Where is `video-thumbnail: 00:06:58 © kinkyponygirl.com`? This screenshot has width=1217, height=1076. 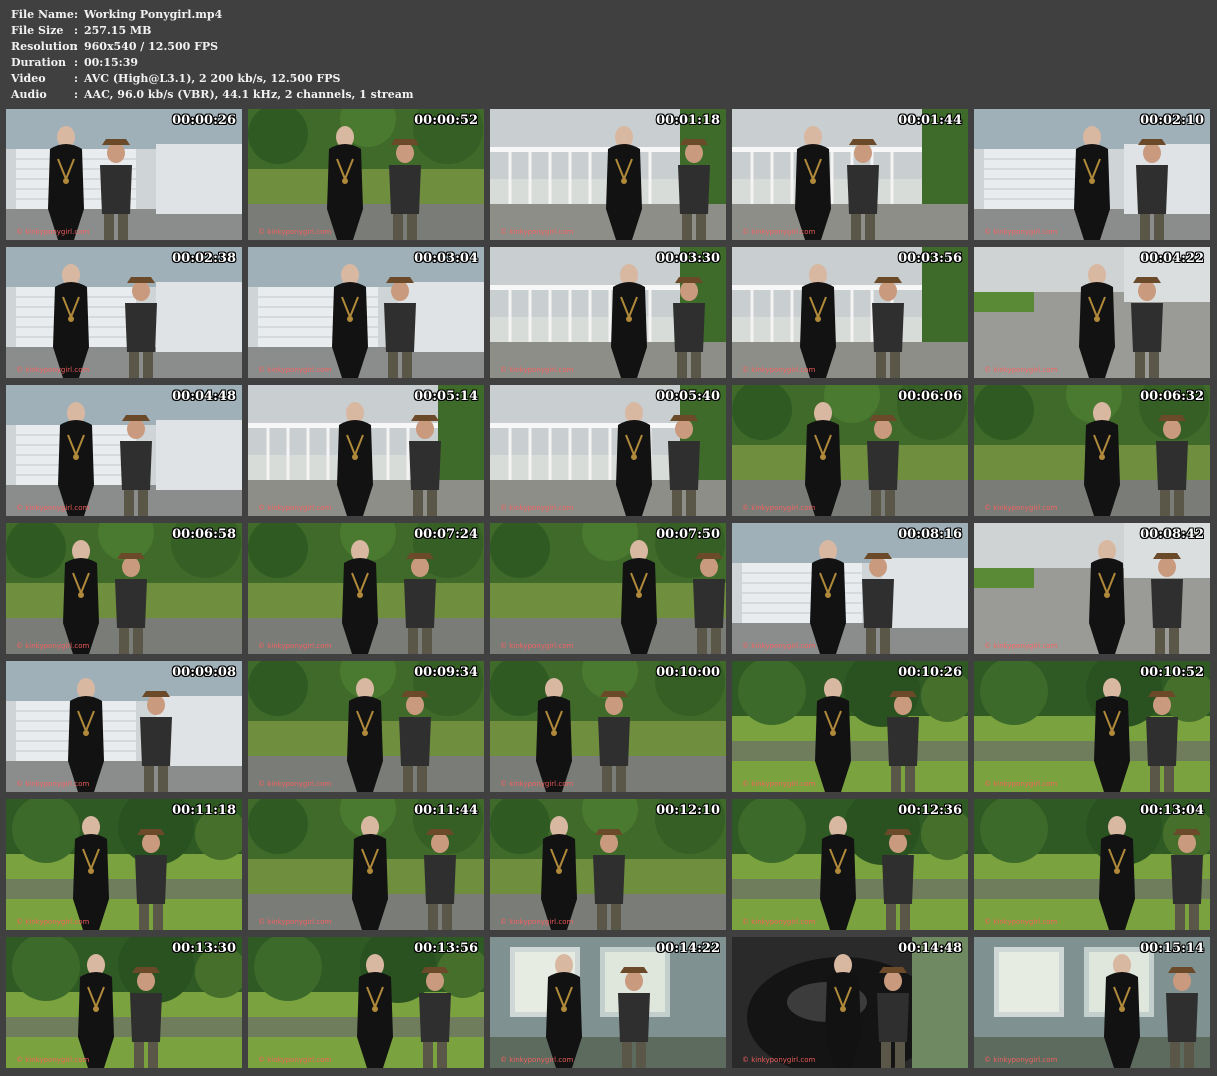 video-thumbnail: 00:06:58 © kinkyponygirl.com is located at coordinates (124, 588).